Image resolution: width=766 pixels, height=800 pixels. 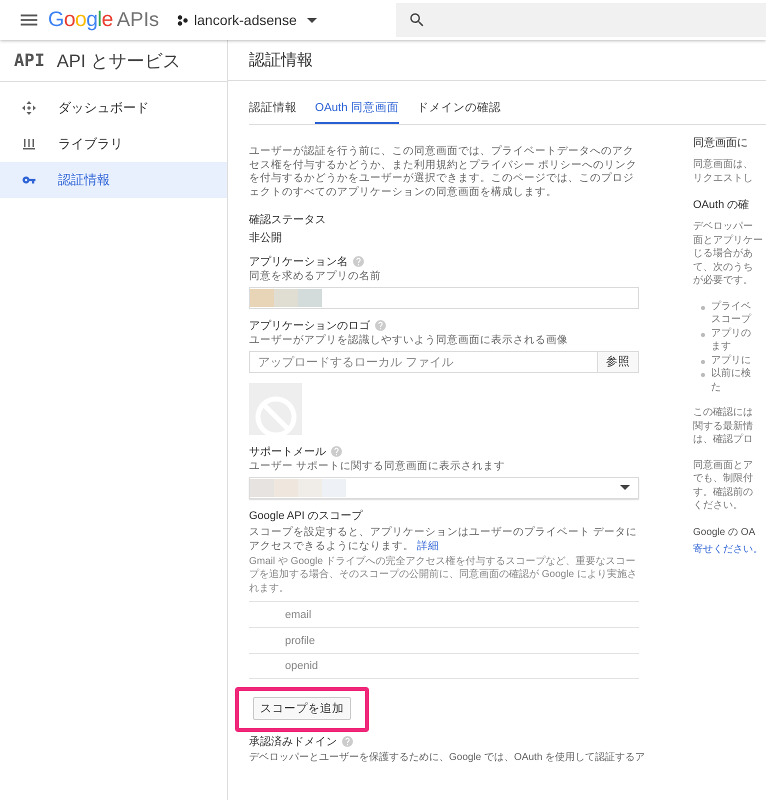 What do you see at coordinates (315, 275) in the screenshot?
I see `field-hint: 同意を求めるアプリの名前` at bounding box center [315, 275].